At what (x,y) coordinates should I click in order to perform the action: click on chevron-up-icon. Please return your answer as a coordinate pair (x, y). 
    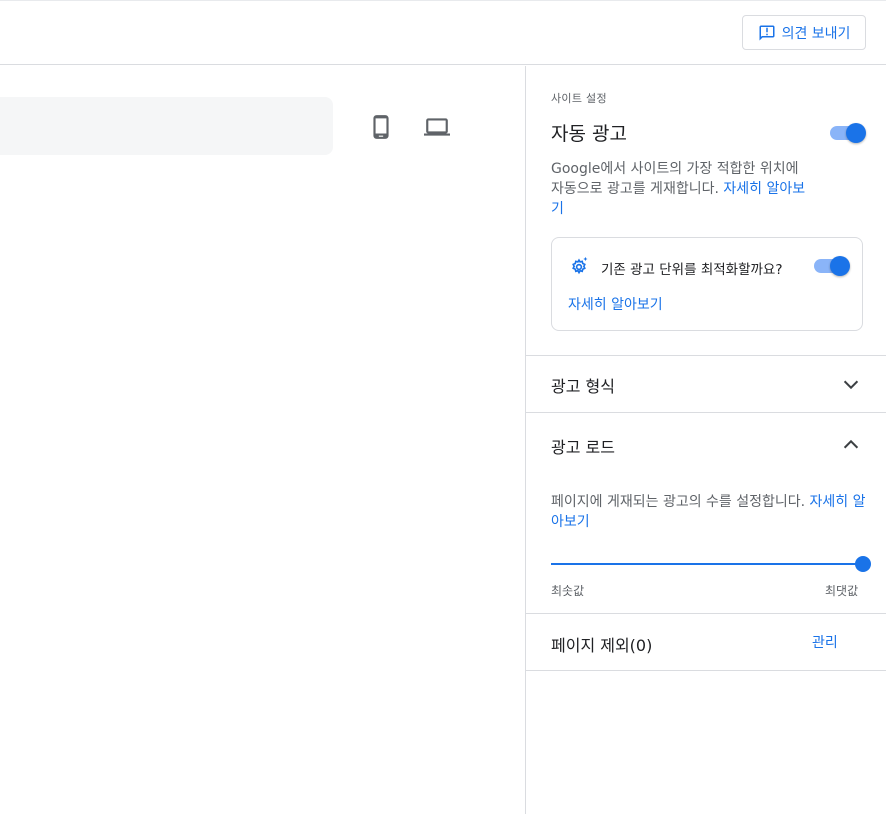
    Looking at the image, I should click on (851, 445).